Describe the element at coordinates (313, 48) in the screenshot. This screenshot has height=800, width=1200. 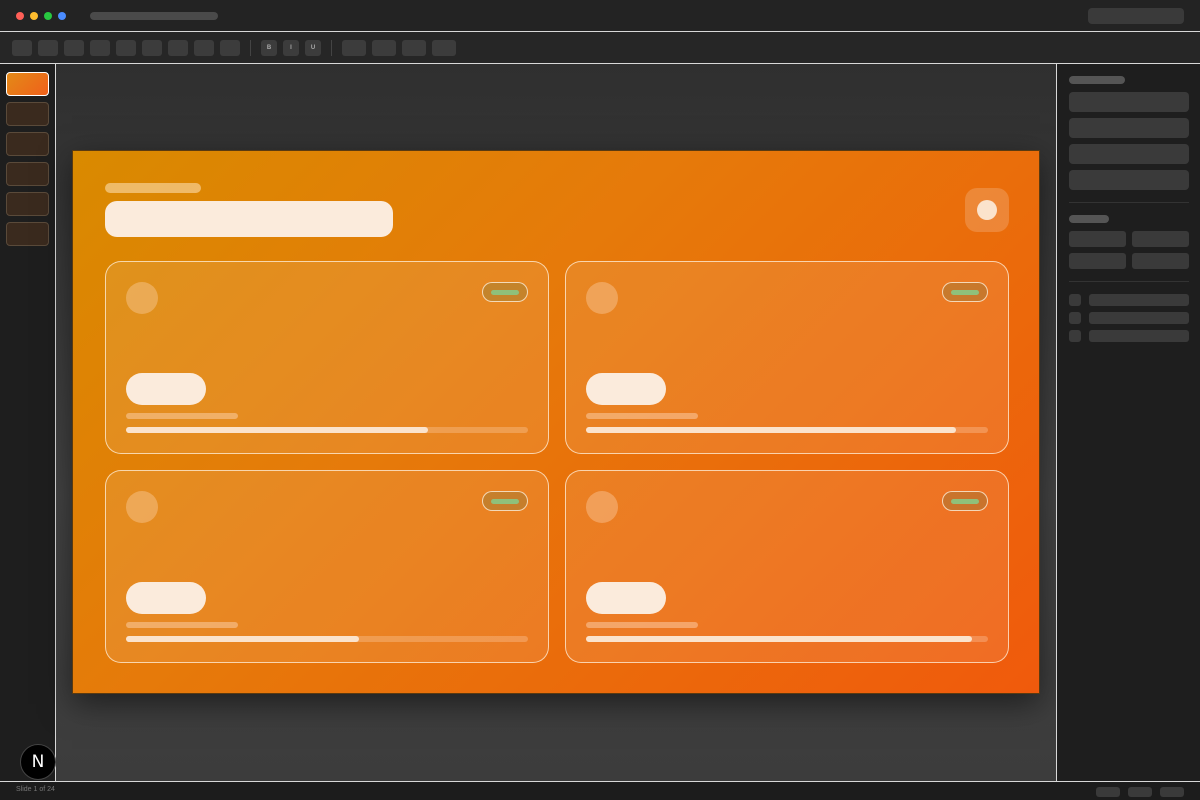
I see `underline-button: U` at that location.